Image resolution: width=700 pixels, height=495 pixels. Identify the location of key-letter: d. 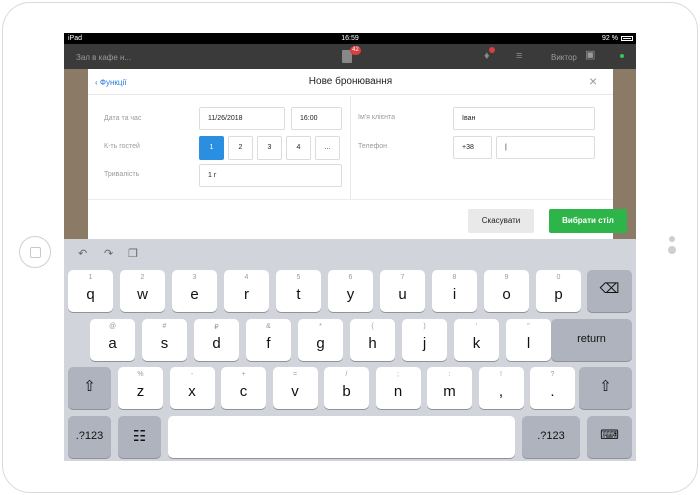
(216, 343).